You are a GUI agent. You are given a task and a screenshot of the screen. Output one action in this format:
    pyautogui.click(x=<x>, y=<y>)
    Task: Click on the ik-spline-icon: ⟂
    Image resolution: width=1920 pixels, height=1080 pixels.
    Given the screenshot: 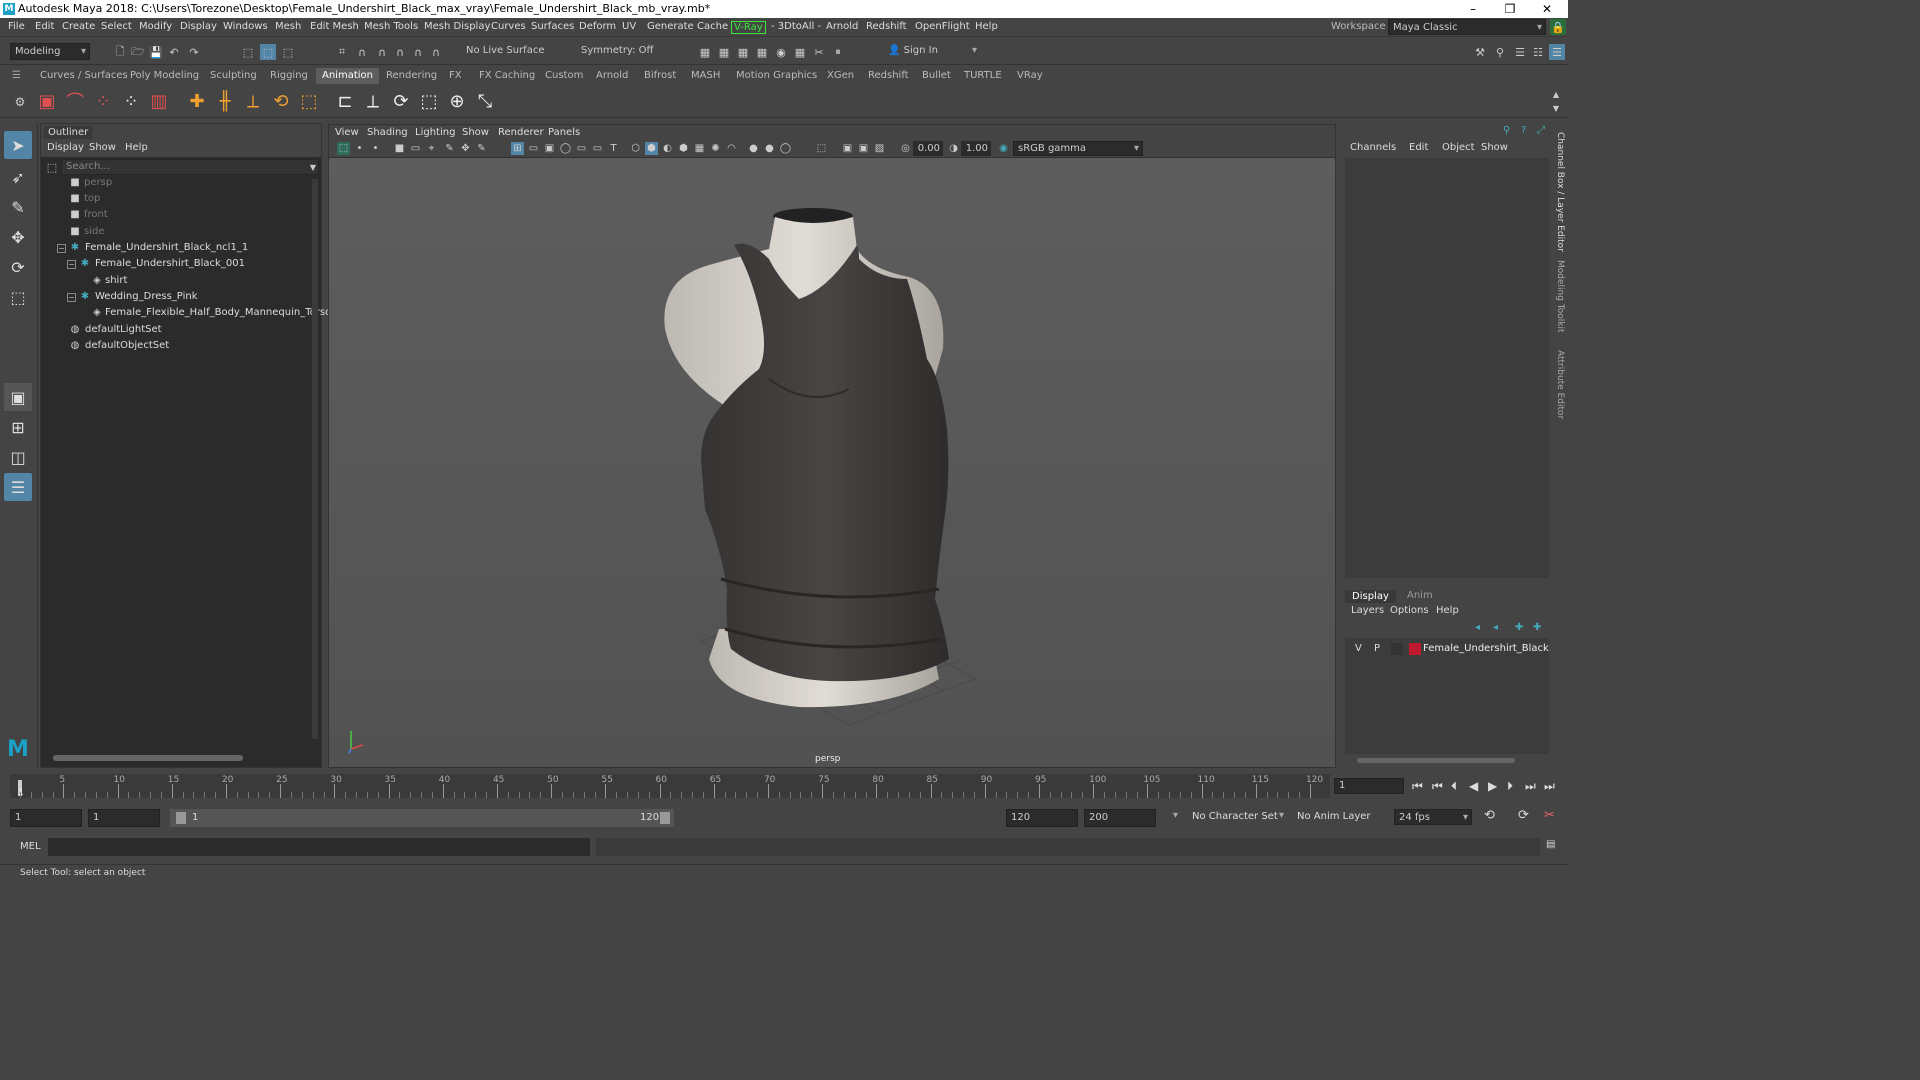 What is the action you would take?
    pyautogui.click(x=253, y=101)
    